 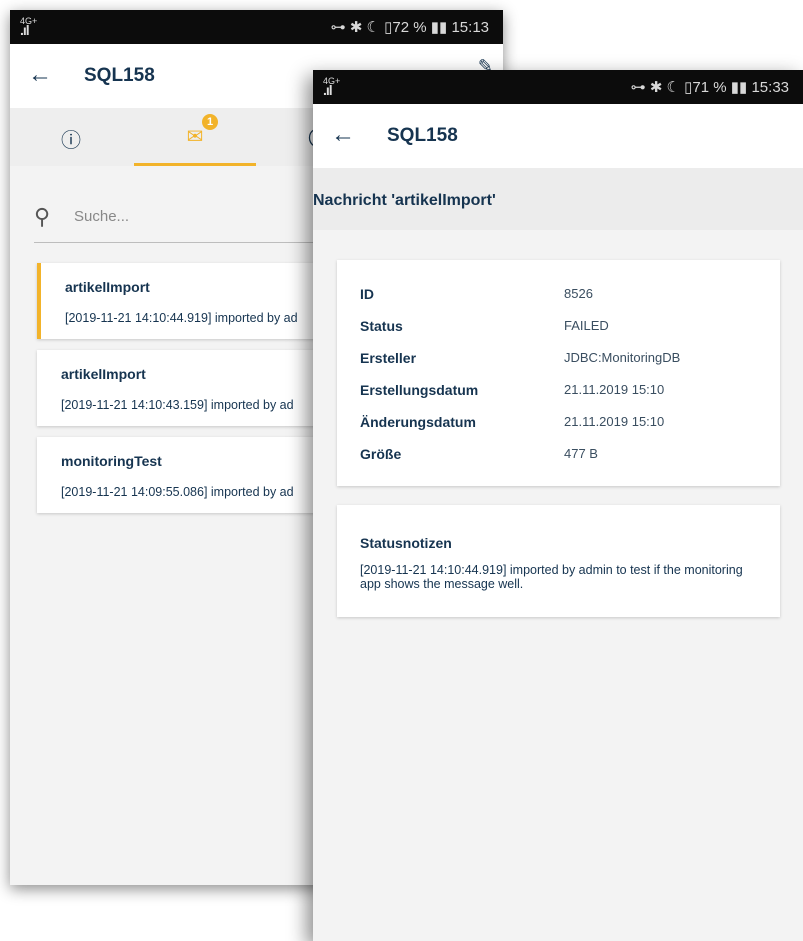 I want to click on detail-label: Änderungsdatum, so click(x=418, y=422).